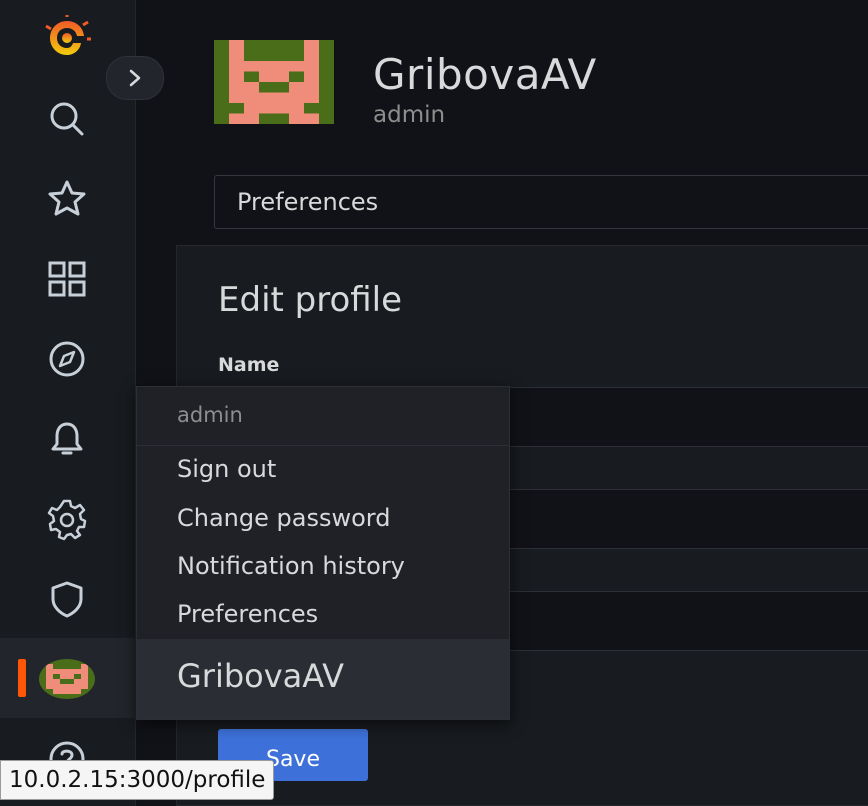  What do you see at coordinates (67, 119) in the screenshot?
I see `search-icon` at bounding box center [67, 119].